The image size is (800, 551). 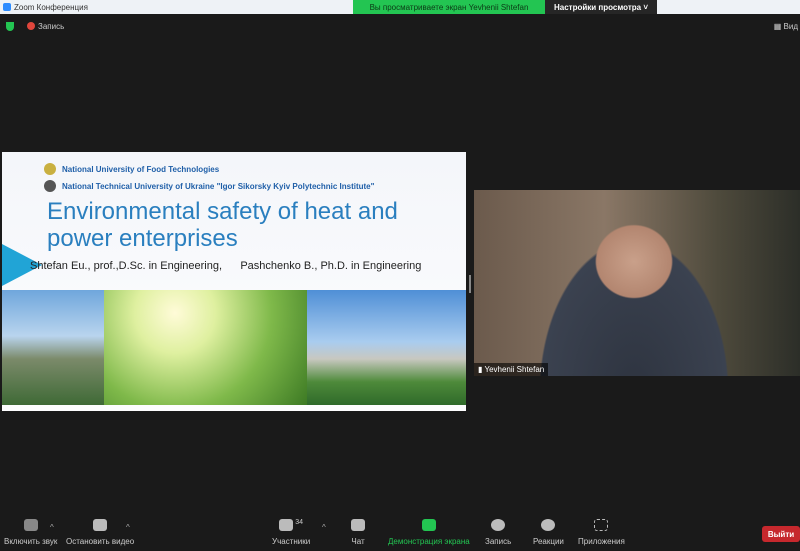 I want to click on resize-handle, so click(x=470, y=284).